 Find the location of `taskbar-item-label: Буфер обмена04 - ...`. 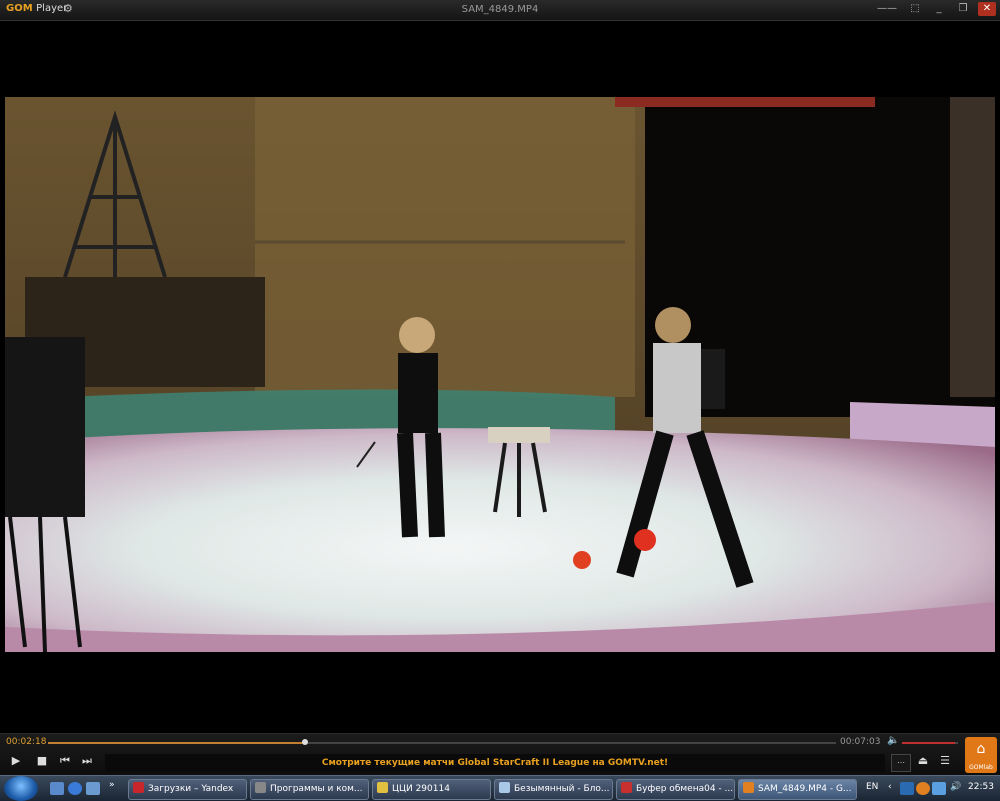

taskbar-item-label: Буфер обмена04 - ... is located at coordinates (685, 789).